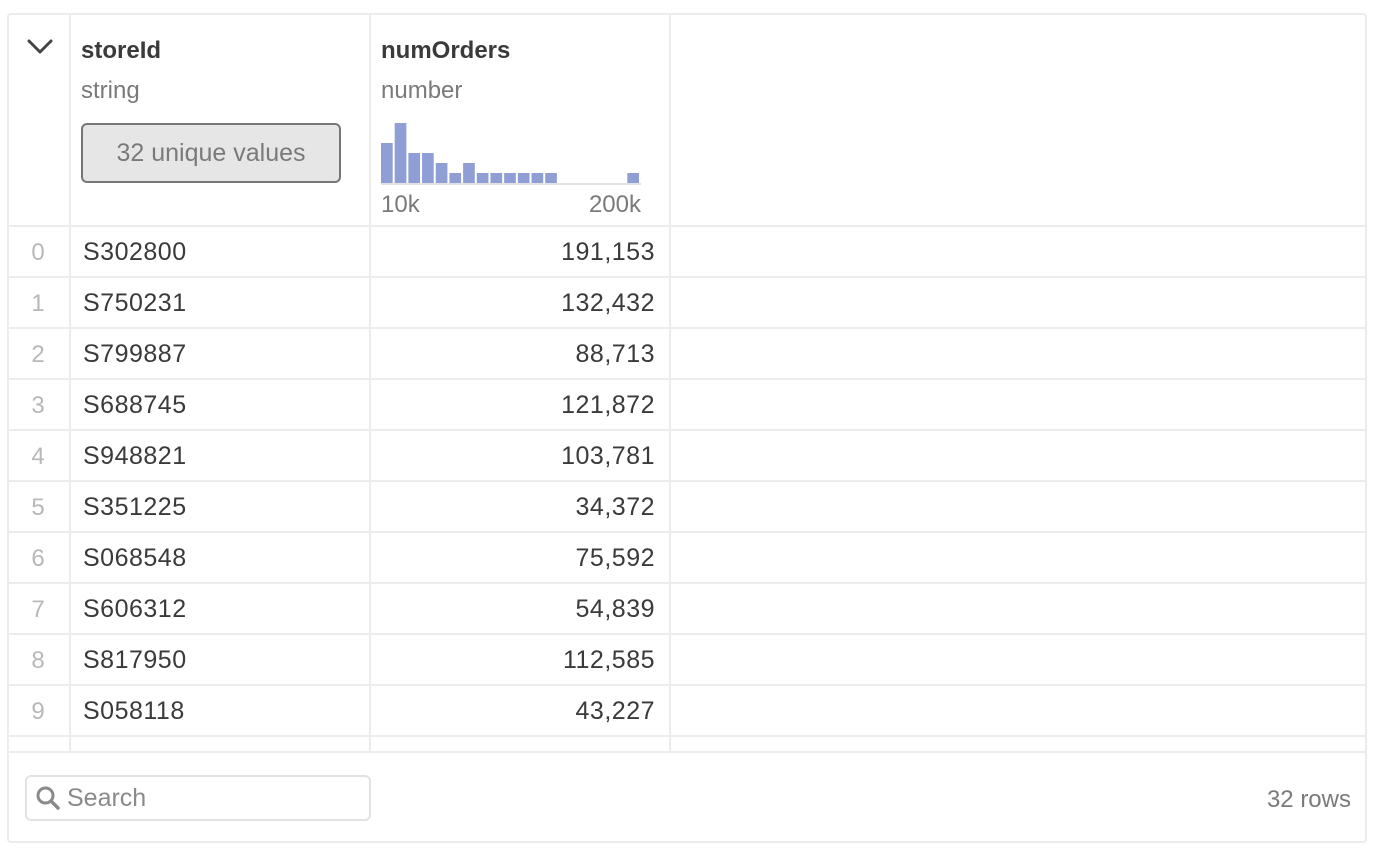 The height and width of the screenshot is (848, 1376). Describe the element at coordinates (38, 558) in the screenshot. I see `row-index: 6` at that location.